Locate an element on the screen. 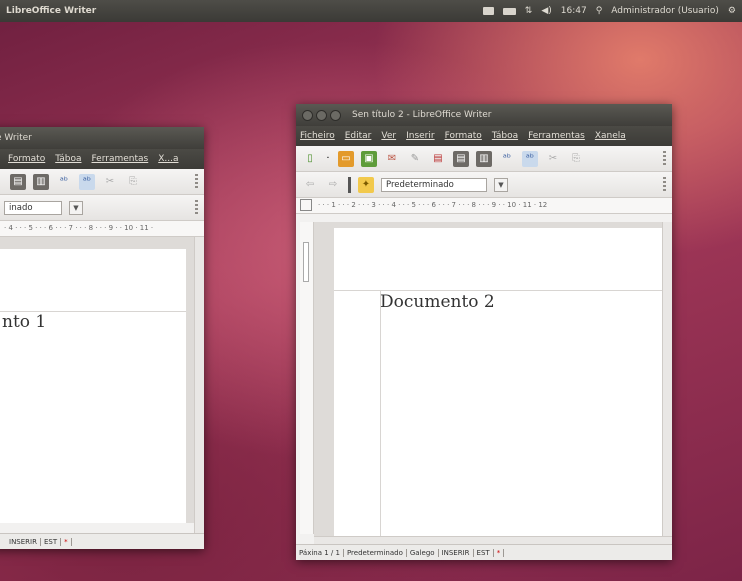 This screenshot has width=742, height=581. new-dropdown-icon: · is located at coordinates (328, 159).